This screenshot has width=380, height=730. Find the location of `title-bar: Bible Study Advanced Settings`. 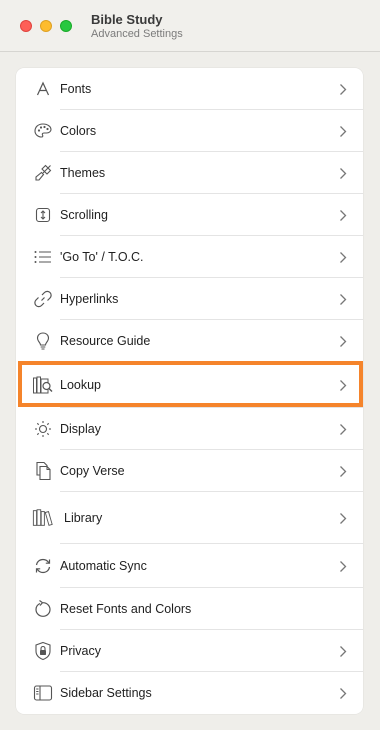

title-bar: Bible Study Advanced Settings is located at coordinates (190, 26).